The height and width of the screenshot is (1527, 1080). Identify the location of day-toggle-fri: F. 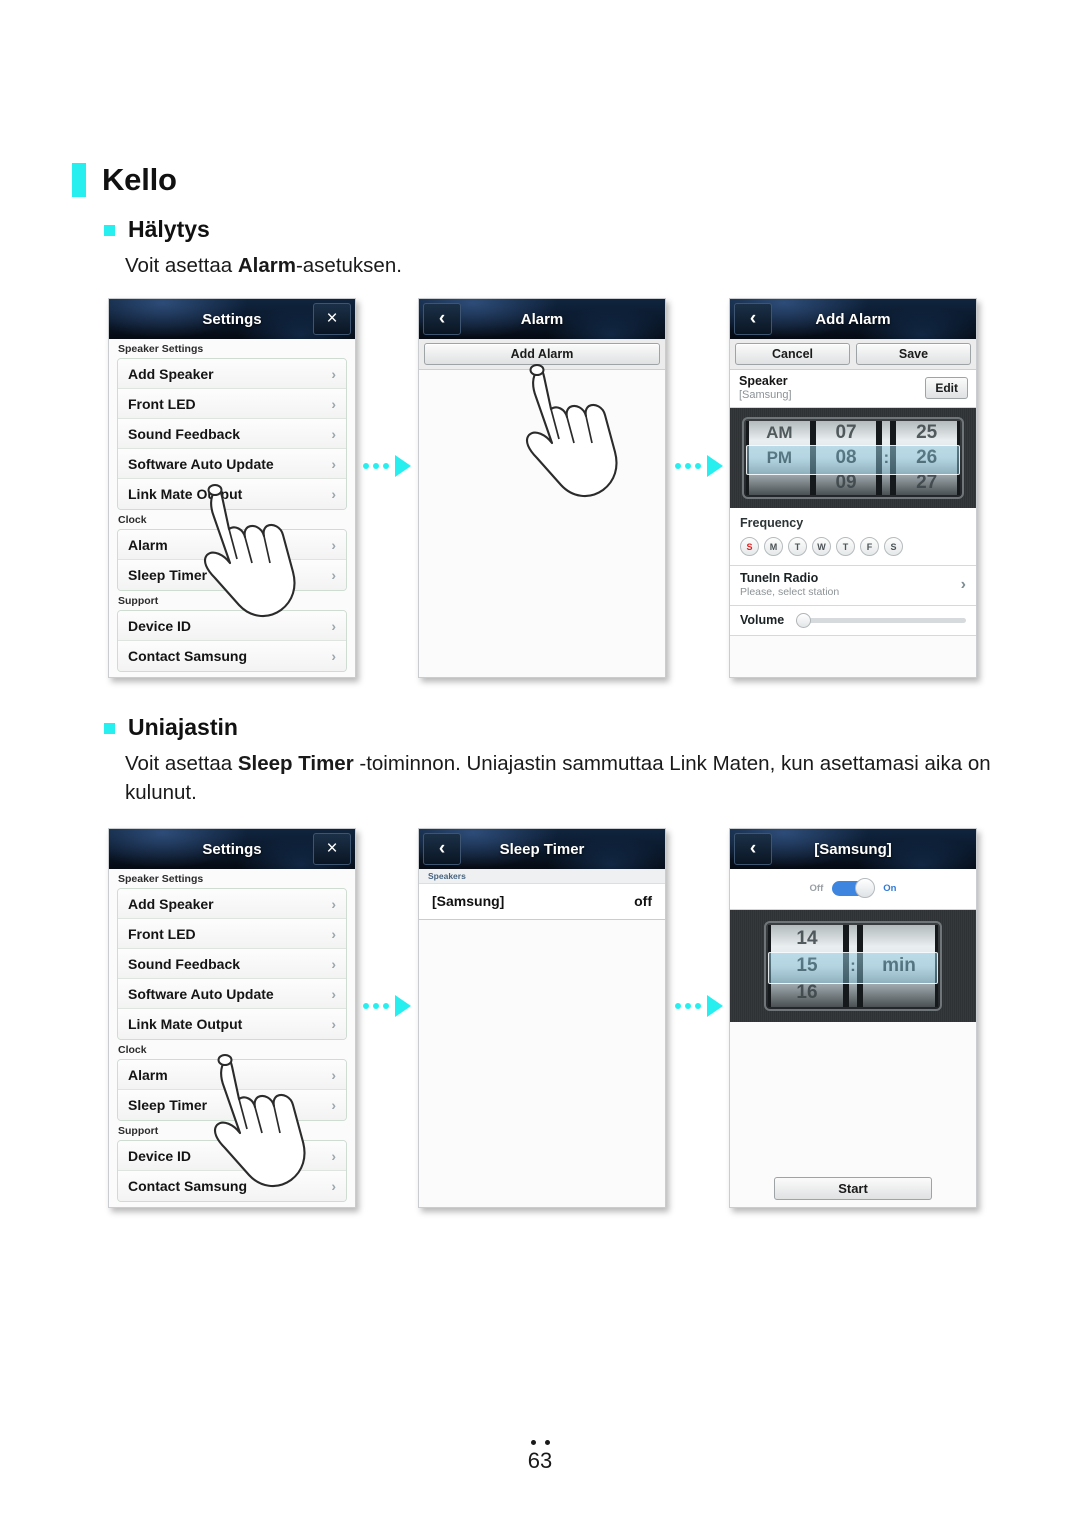
(869, 546).